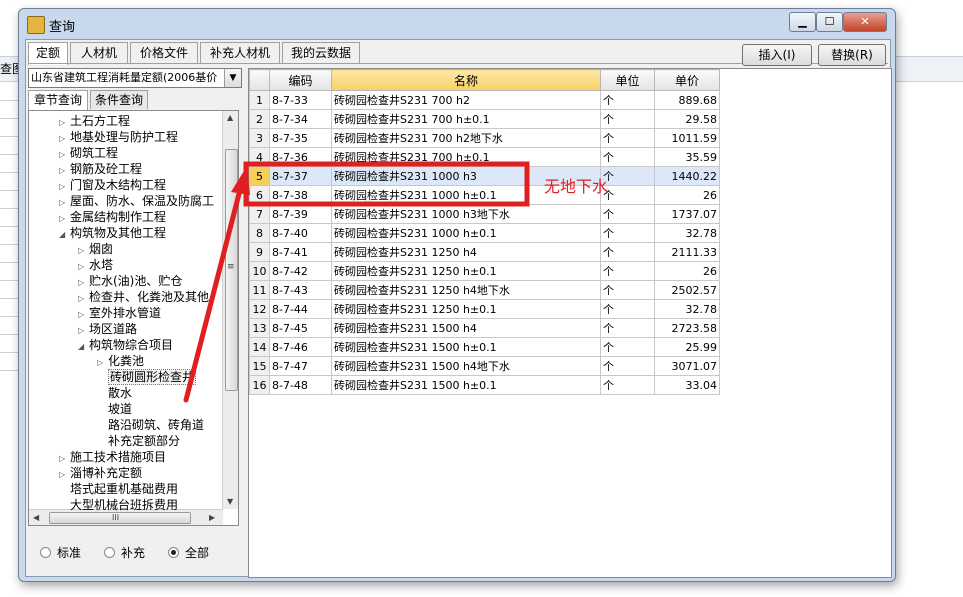 The width and height of the screenshot is (963, 597). What do you see at coordinates (865, 22) in the screenshot?
I see `close-button: ✕` at bounding box center [865, 22].